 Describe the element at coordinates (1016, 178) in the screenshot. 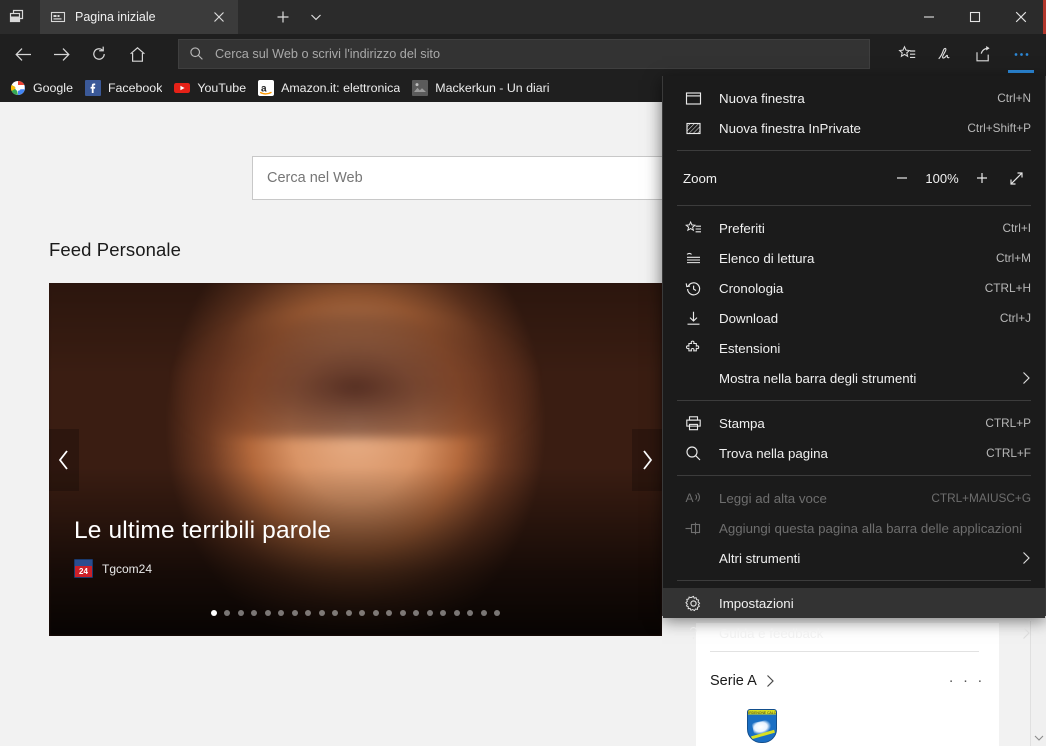

I see `fullscreen-icon` at that location.